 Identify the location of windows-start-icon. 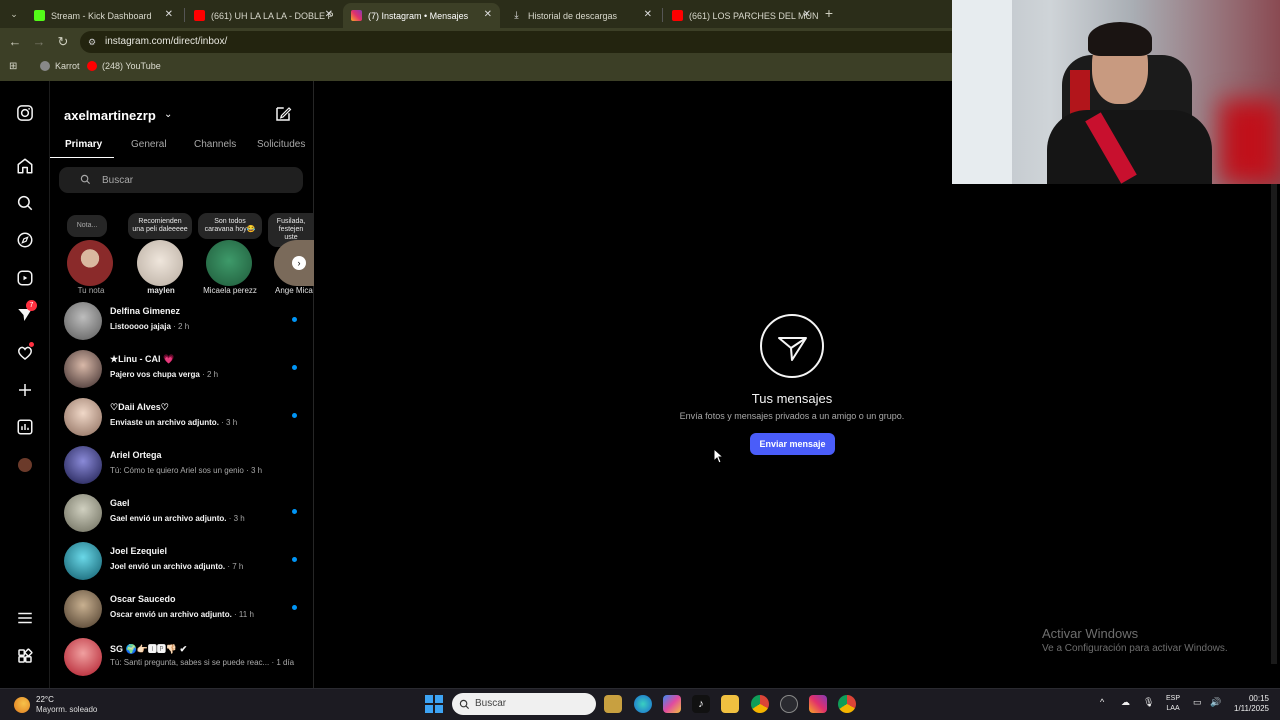
(434, 704).